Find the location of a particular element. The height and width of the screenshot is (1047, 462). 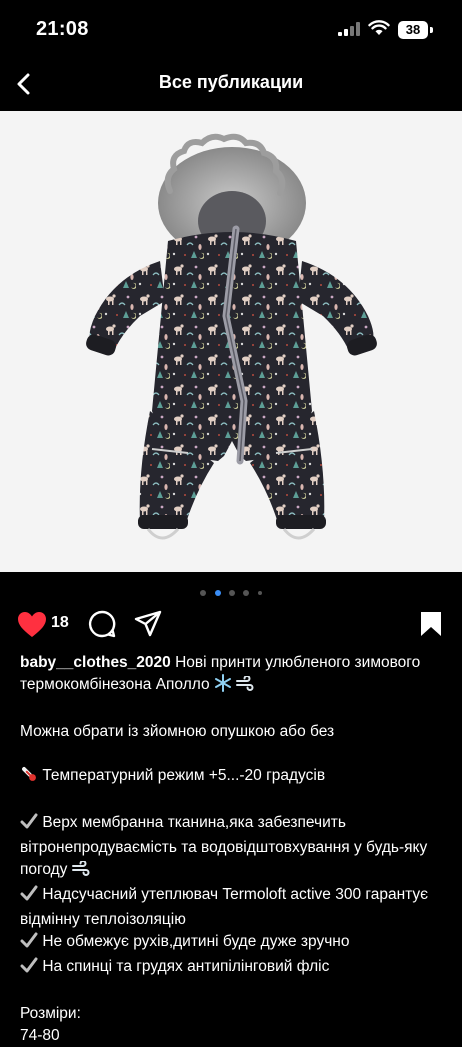

caption-option-line: Можна обрати із зйомною опушкою або без is located at coordinates (177, 731).